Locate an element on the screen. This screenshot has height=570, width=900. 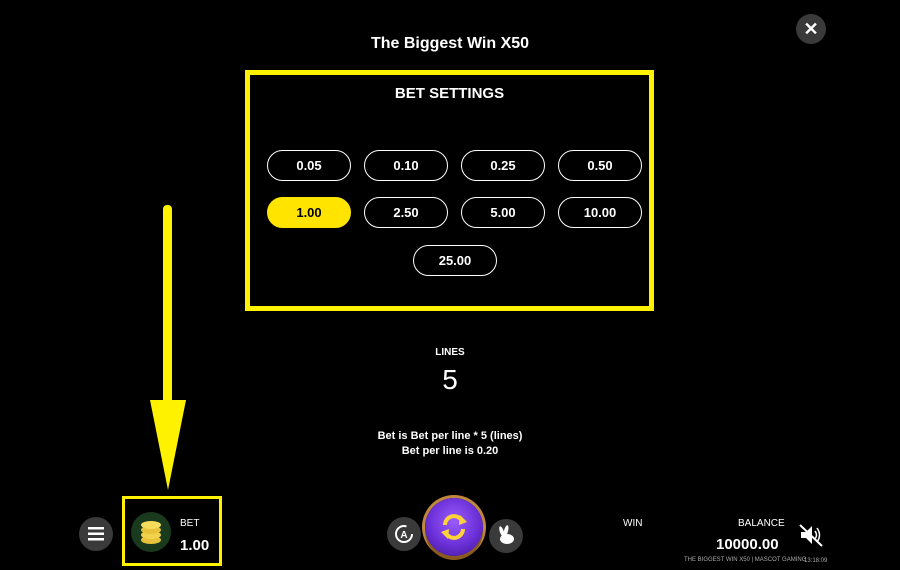
bet-value: 1.00 is located at coordinates (195, 545).